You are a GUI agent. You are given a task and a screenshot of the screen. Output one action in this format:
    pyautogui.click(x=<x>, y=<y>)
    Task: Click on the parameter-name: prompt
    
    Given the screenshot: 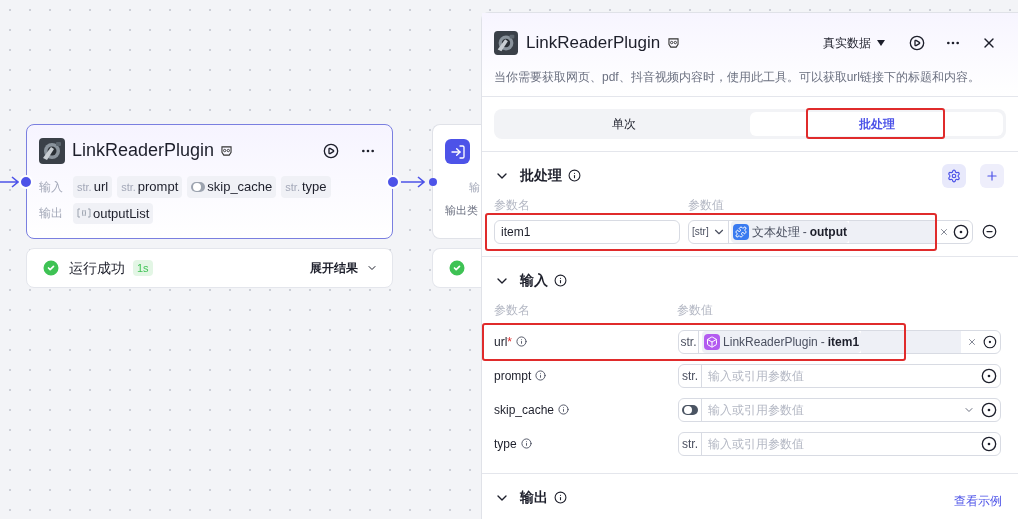 What is the action you would take?
    pyautogui.click(x=513, y=376)
    